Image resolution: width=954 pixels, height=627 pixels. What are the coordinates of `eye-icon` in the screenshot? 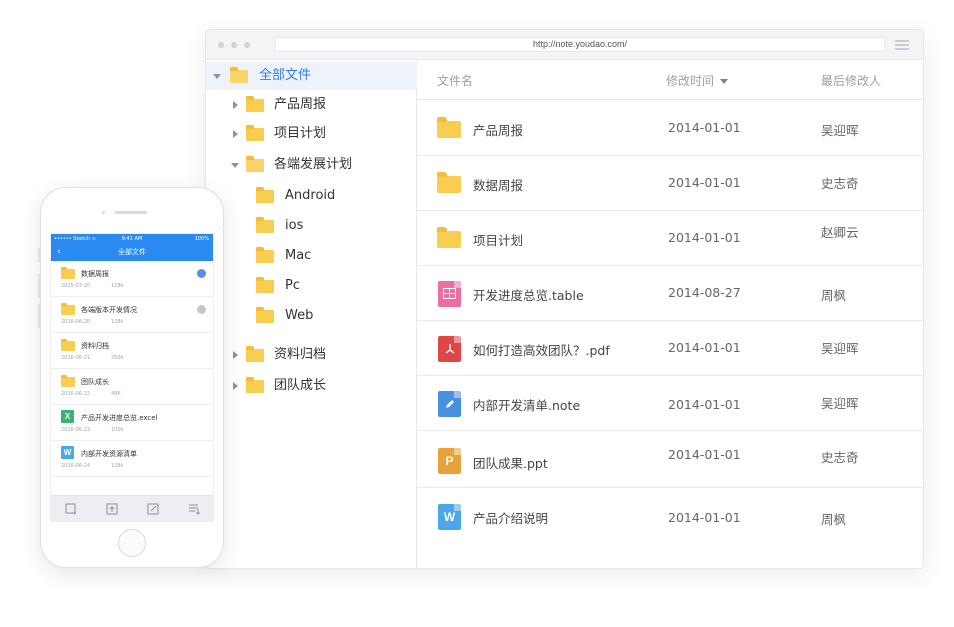 It's located at (201, 309).